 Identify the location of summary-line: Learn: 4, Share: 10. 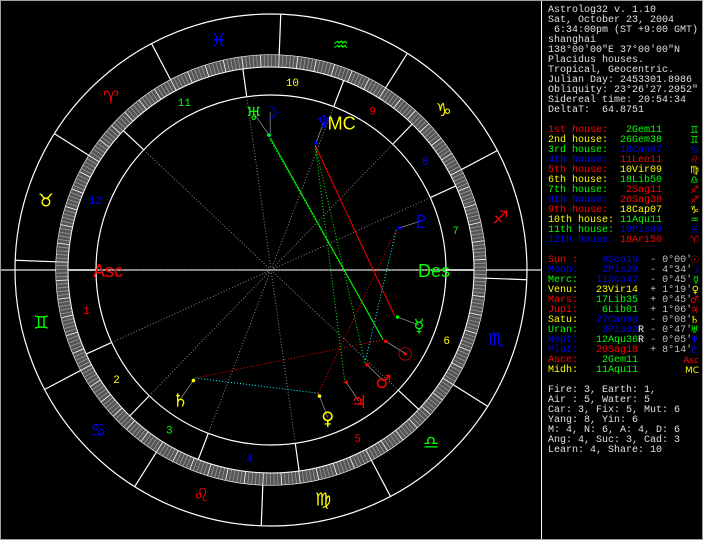
(605, 450).